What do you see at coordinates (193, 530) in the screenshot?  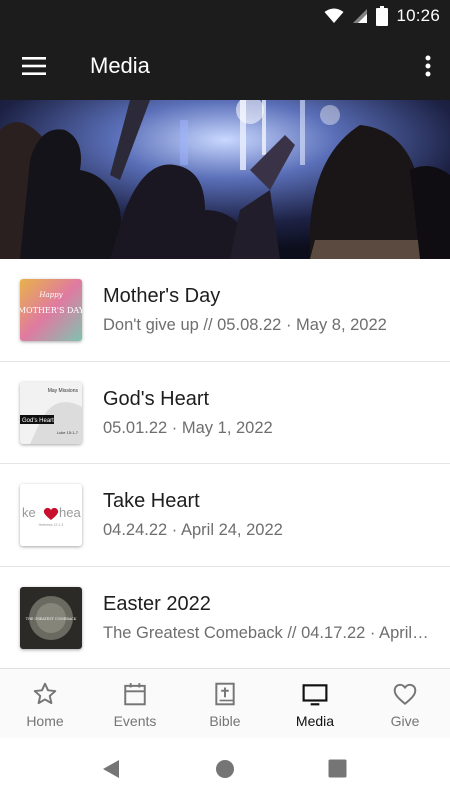 I see `media-subtitle: 04.24.22 · April 24, 2022` at bounding box center [193, 530].